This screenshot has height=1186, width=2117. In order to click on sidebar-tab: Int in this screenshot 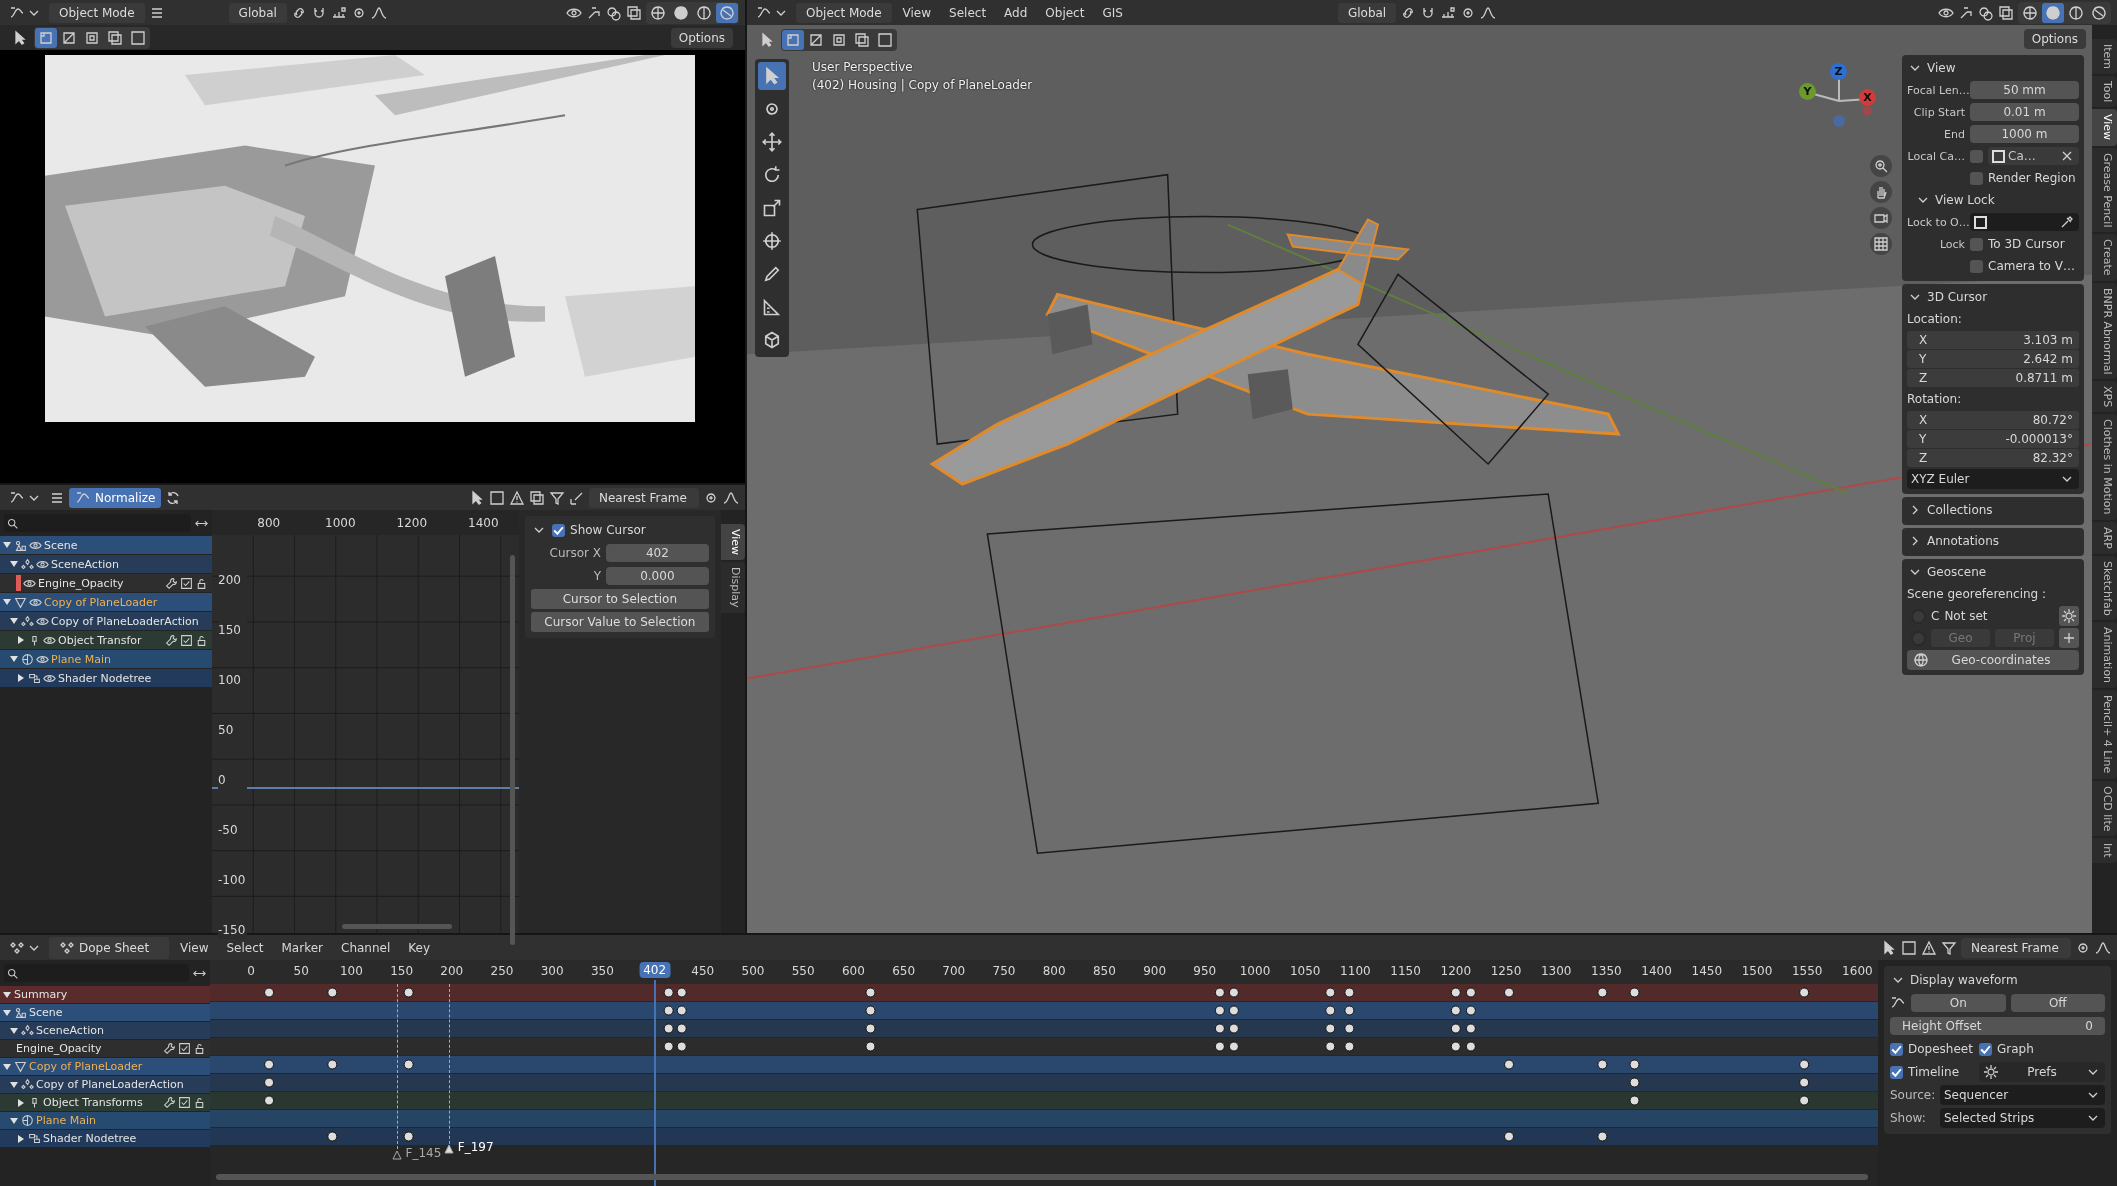, I will do `click(2104, 850)`.